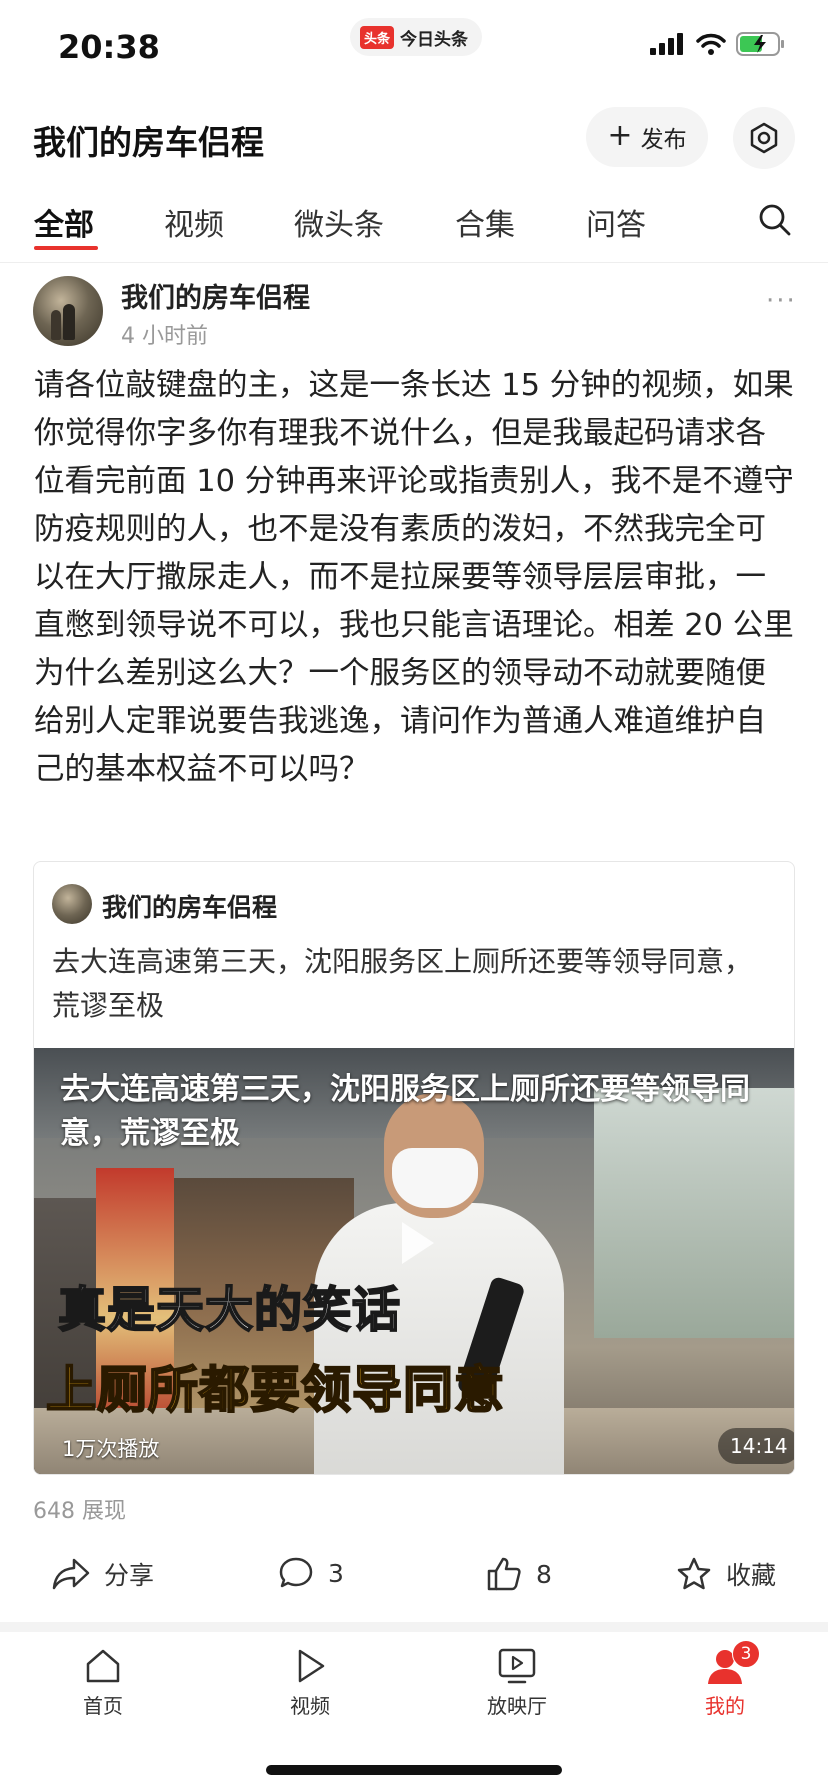 Image resolution: width=828 pixels, height=1792 pixels. What do you see at coordinates (775, 220) in the screenshot?
I see `search-icon` at bounding box center [775, 220].